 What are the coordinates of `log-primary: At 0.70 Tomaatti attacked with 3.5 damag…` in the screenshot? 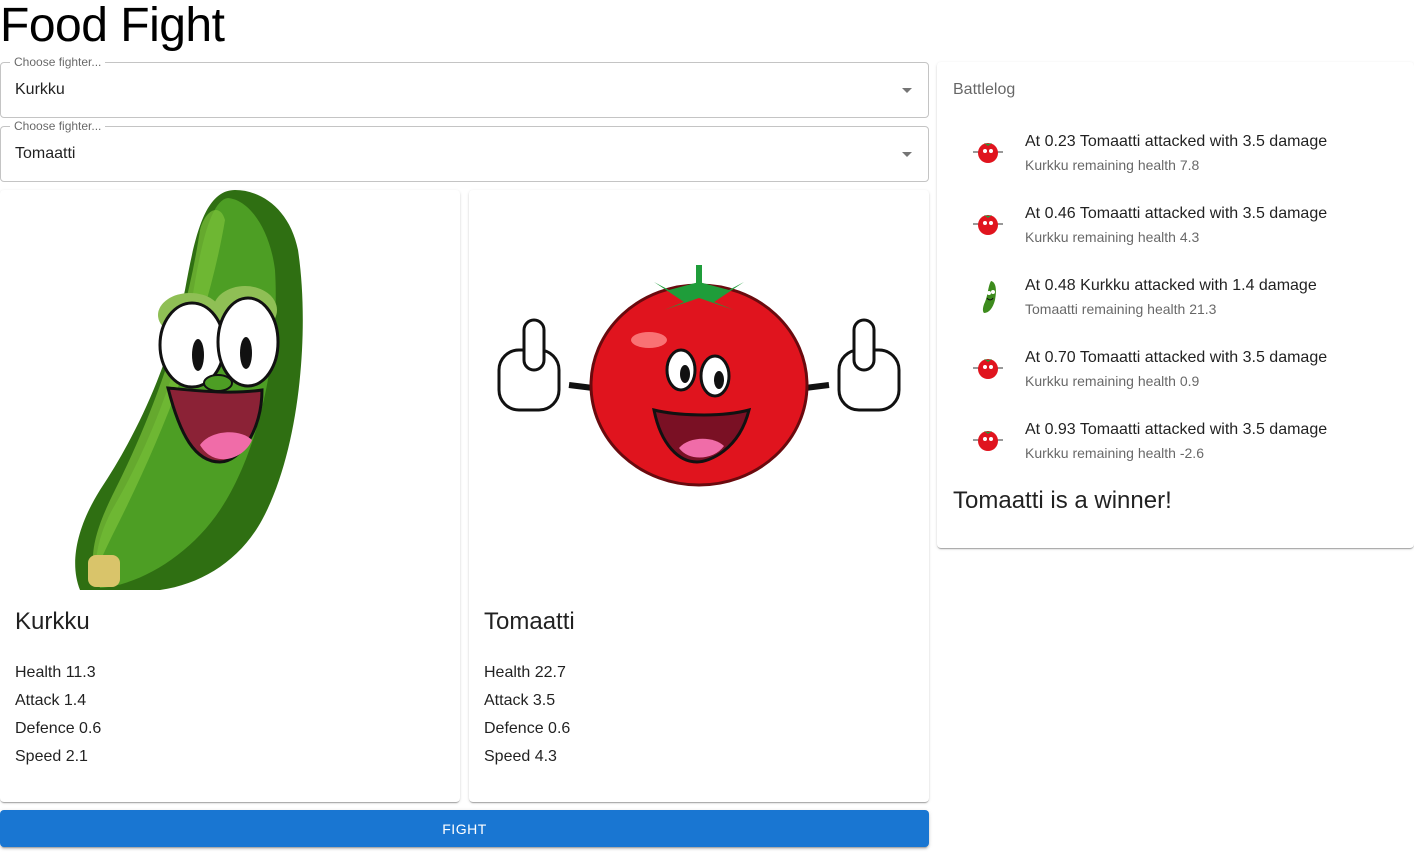 It's located at (1176, 357).